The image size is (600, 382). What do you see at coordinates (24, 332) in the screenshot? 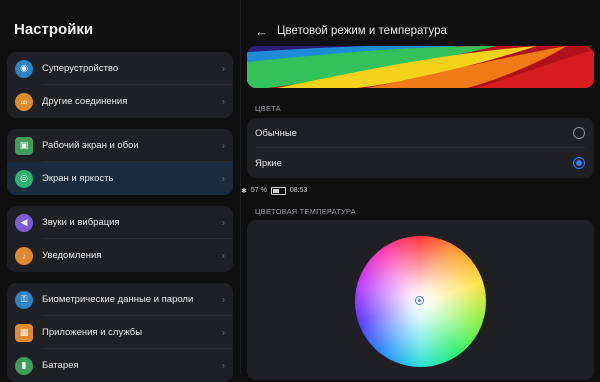
I see `apps-icon: ▦` at bounding box center [24, 332].